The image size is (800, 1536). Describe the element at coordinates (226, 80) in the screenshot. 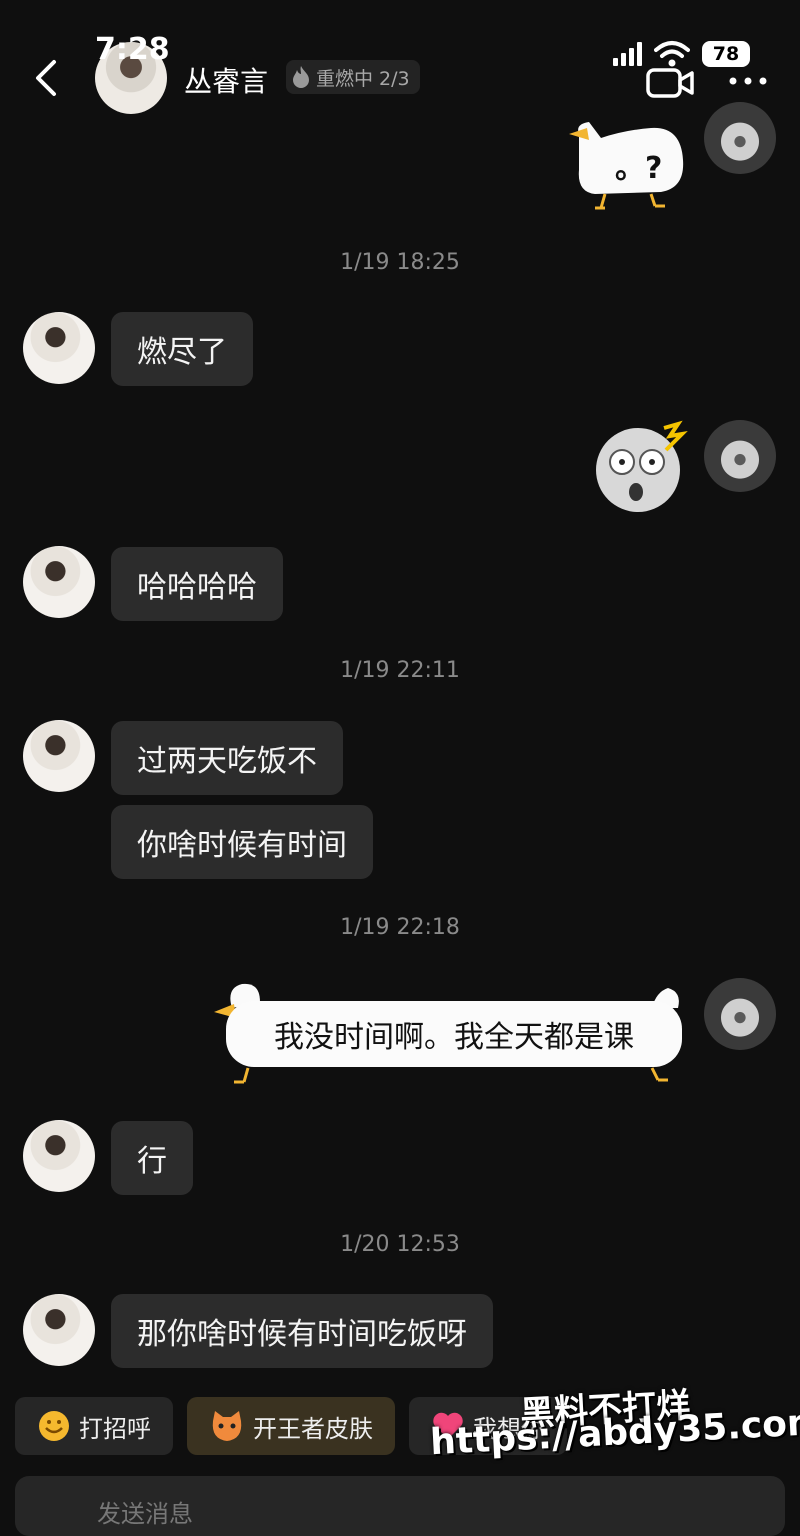

I see `contact-name: 丛睿言` at that location.